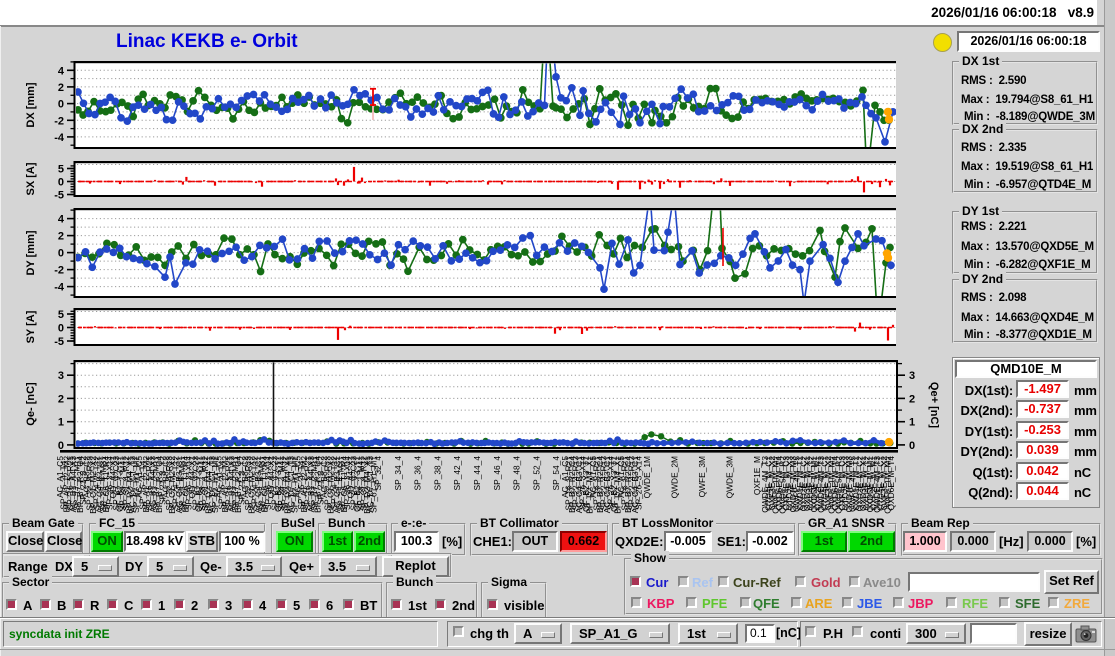 The image size is (1115, 656). Describe the element at coordinates (702, 476) in the screenshot. I see `svg-text: QWFE_3M` at that location.